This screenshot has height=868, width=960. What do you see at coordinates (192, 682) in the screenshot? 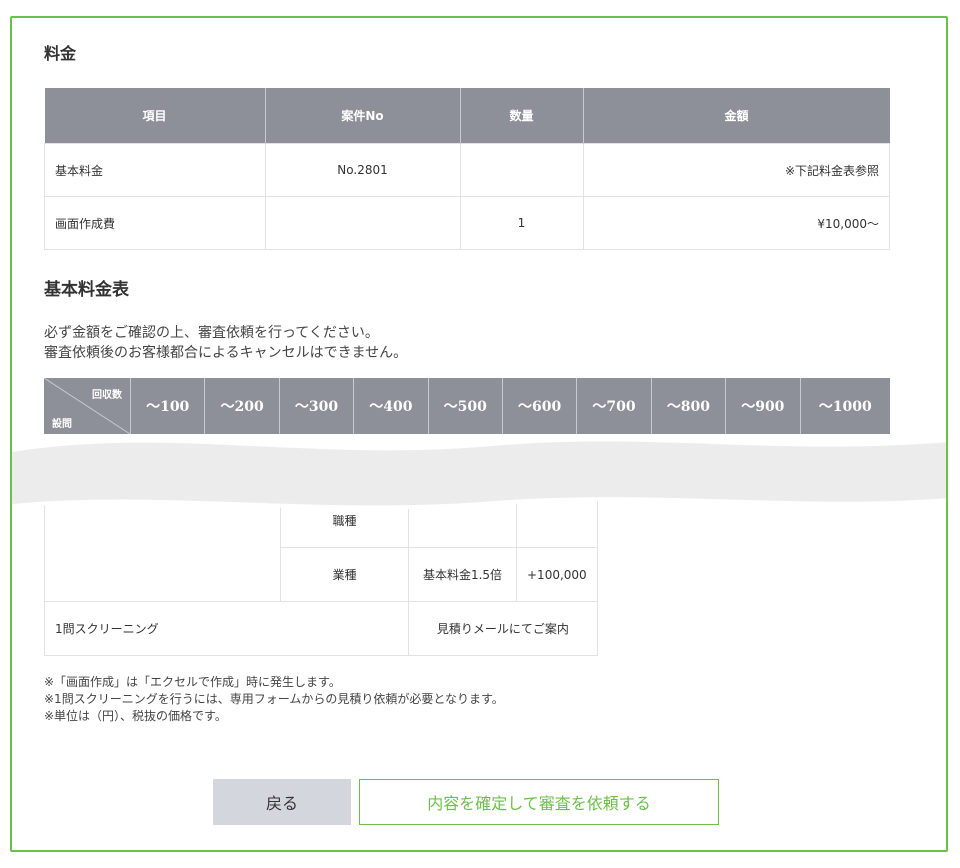
I see `footnote-line: ※「画面作成」は「エクセルで作成」時に発生します。` at bounding box center [192, 682].